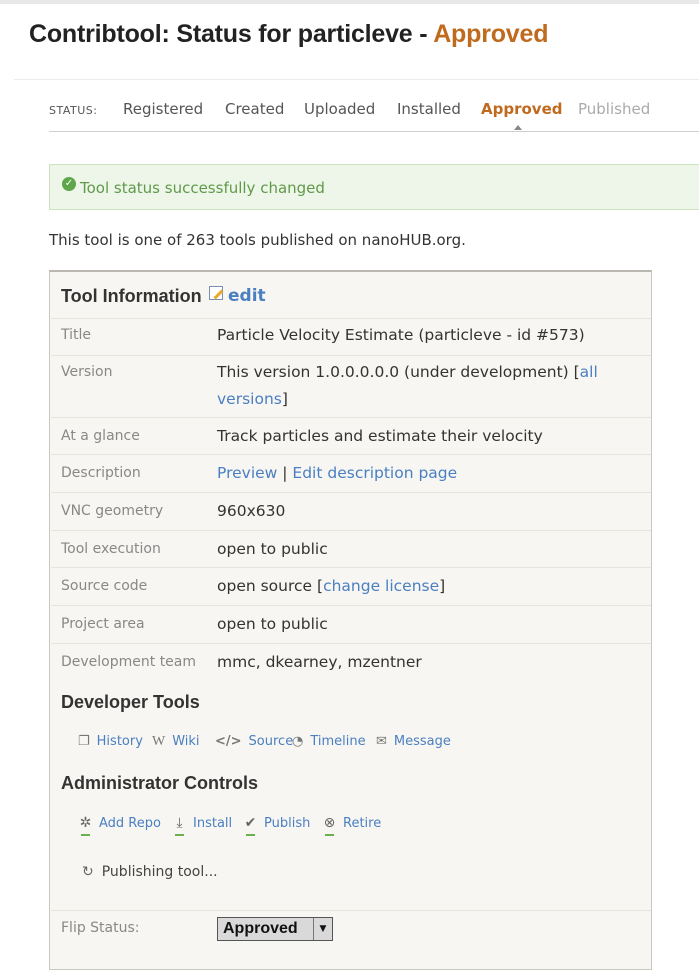 The width and height of the screenshot is (699, 971). Describe the element at coordinates (103, 624) in the screenshot. I see `row-label: Project area` at that location.